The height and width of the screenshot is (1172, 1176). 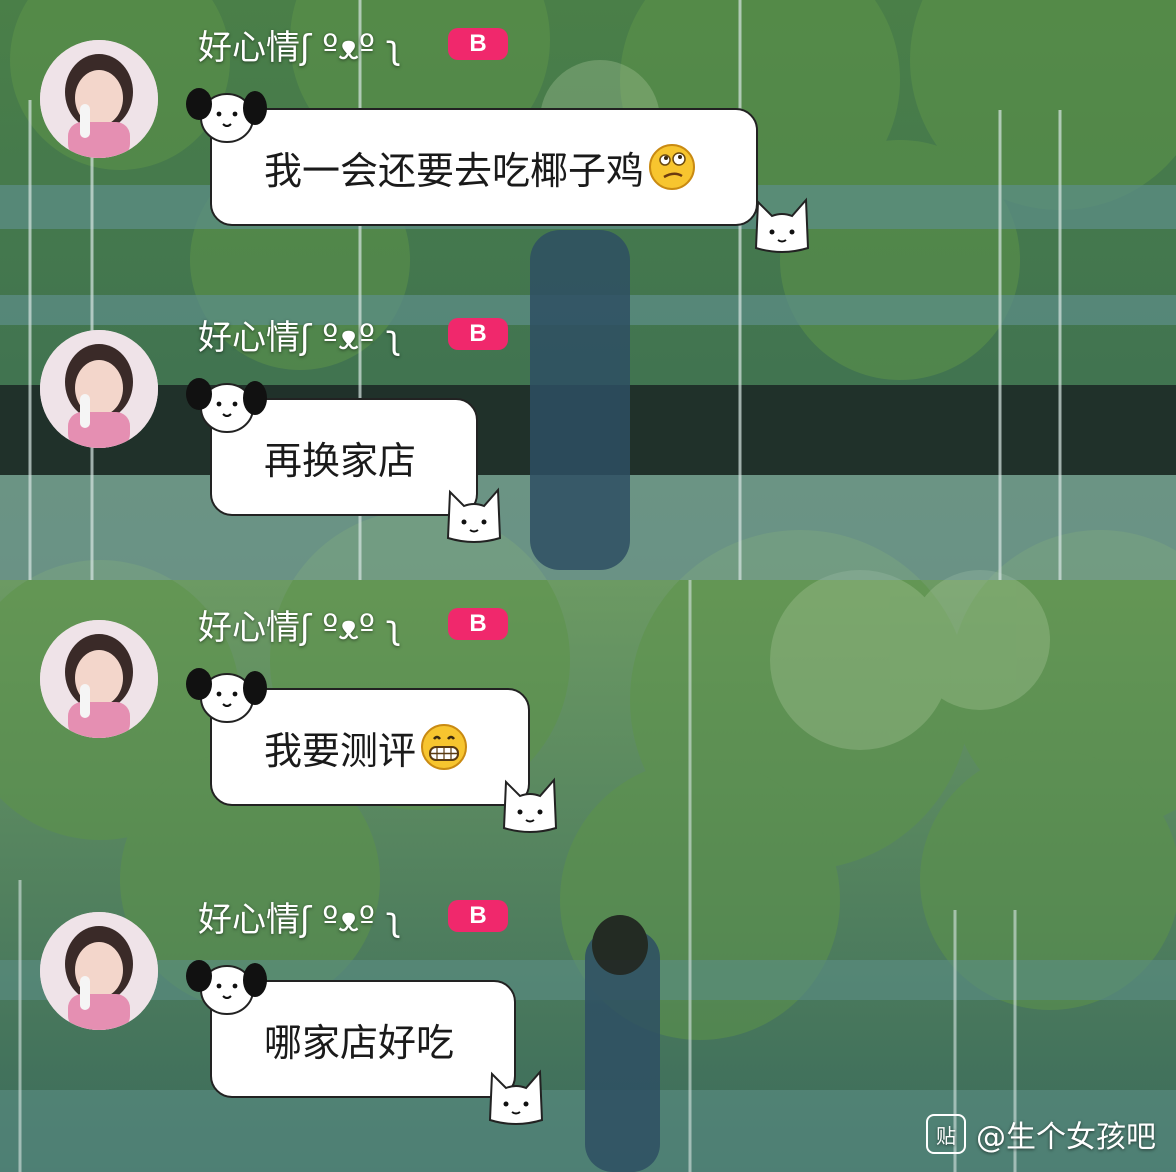 What do you see at coordinates (1066, 1137) in the screenshot?
I see `watermark-label: @生个女孩吧` at bounding box center [1066, 1137].